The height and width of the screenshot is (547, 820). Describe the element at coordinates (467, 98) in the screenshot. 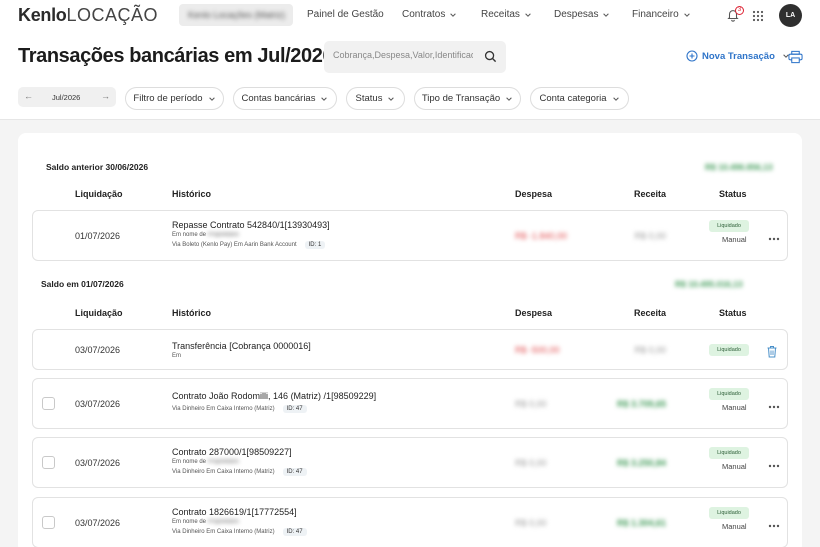

I see `filter-tipo-transacao: Tipo de Transação` at that location.